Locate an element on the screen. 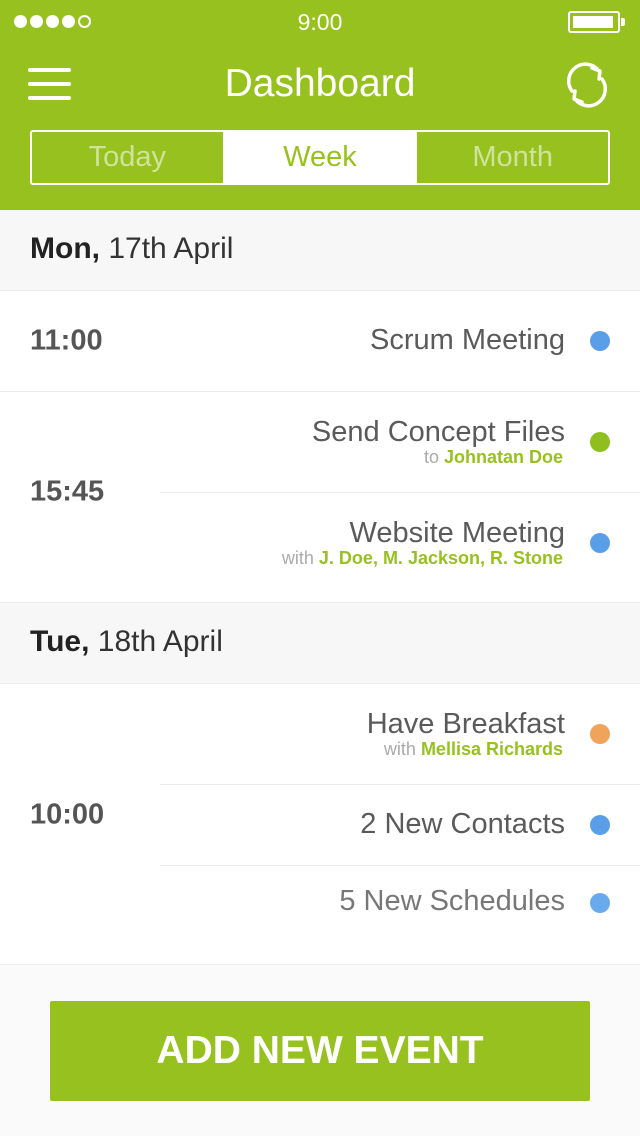  event-item: Send Concept Files to Johnatan Doe is located at coordinates (400, 442).